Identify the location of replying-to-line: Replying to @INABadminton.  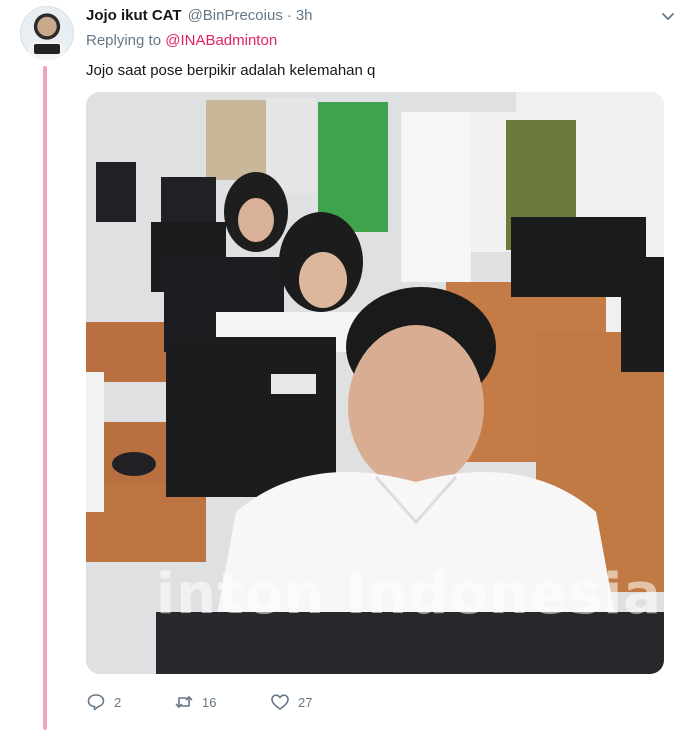
(181, 40).